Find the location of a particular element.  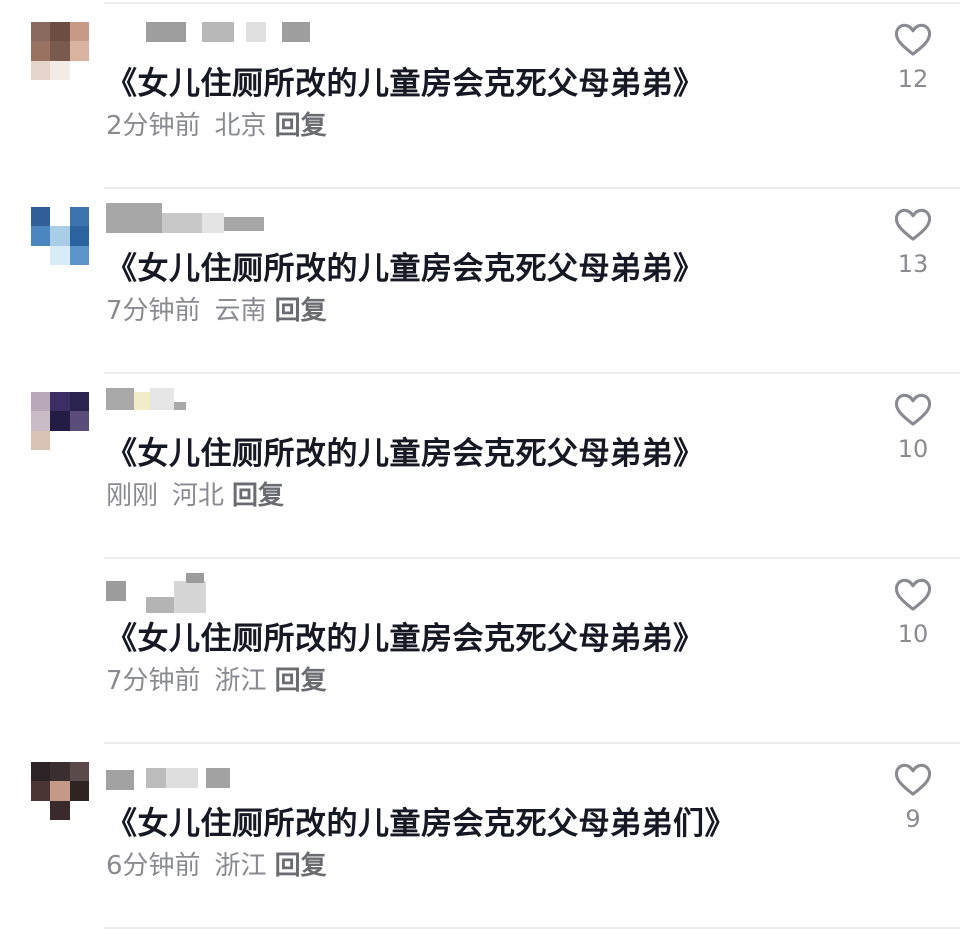

comment-time: 6分钟前 is located at coordinates (153, 866).